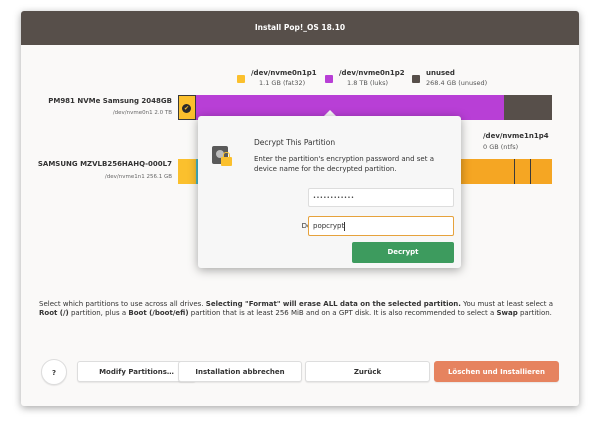  Describe the element at coordinates (300, 28) in the screenshot. I see `window-title: Install Pop!_OS 18.10` at that location.